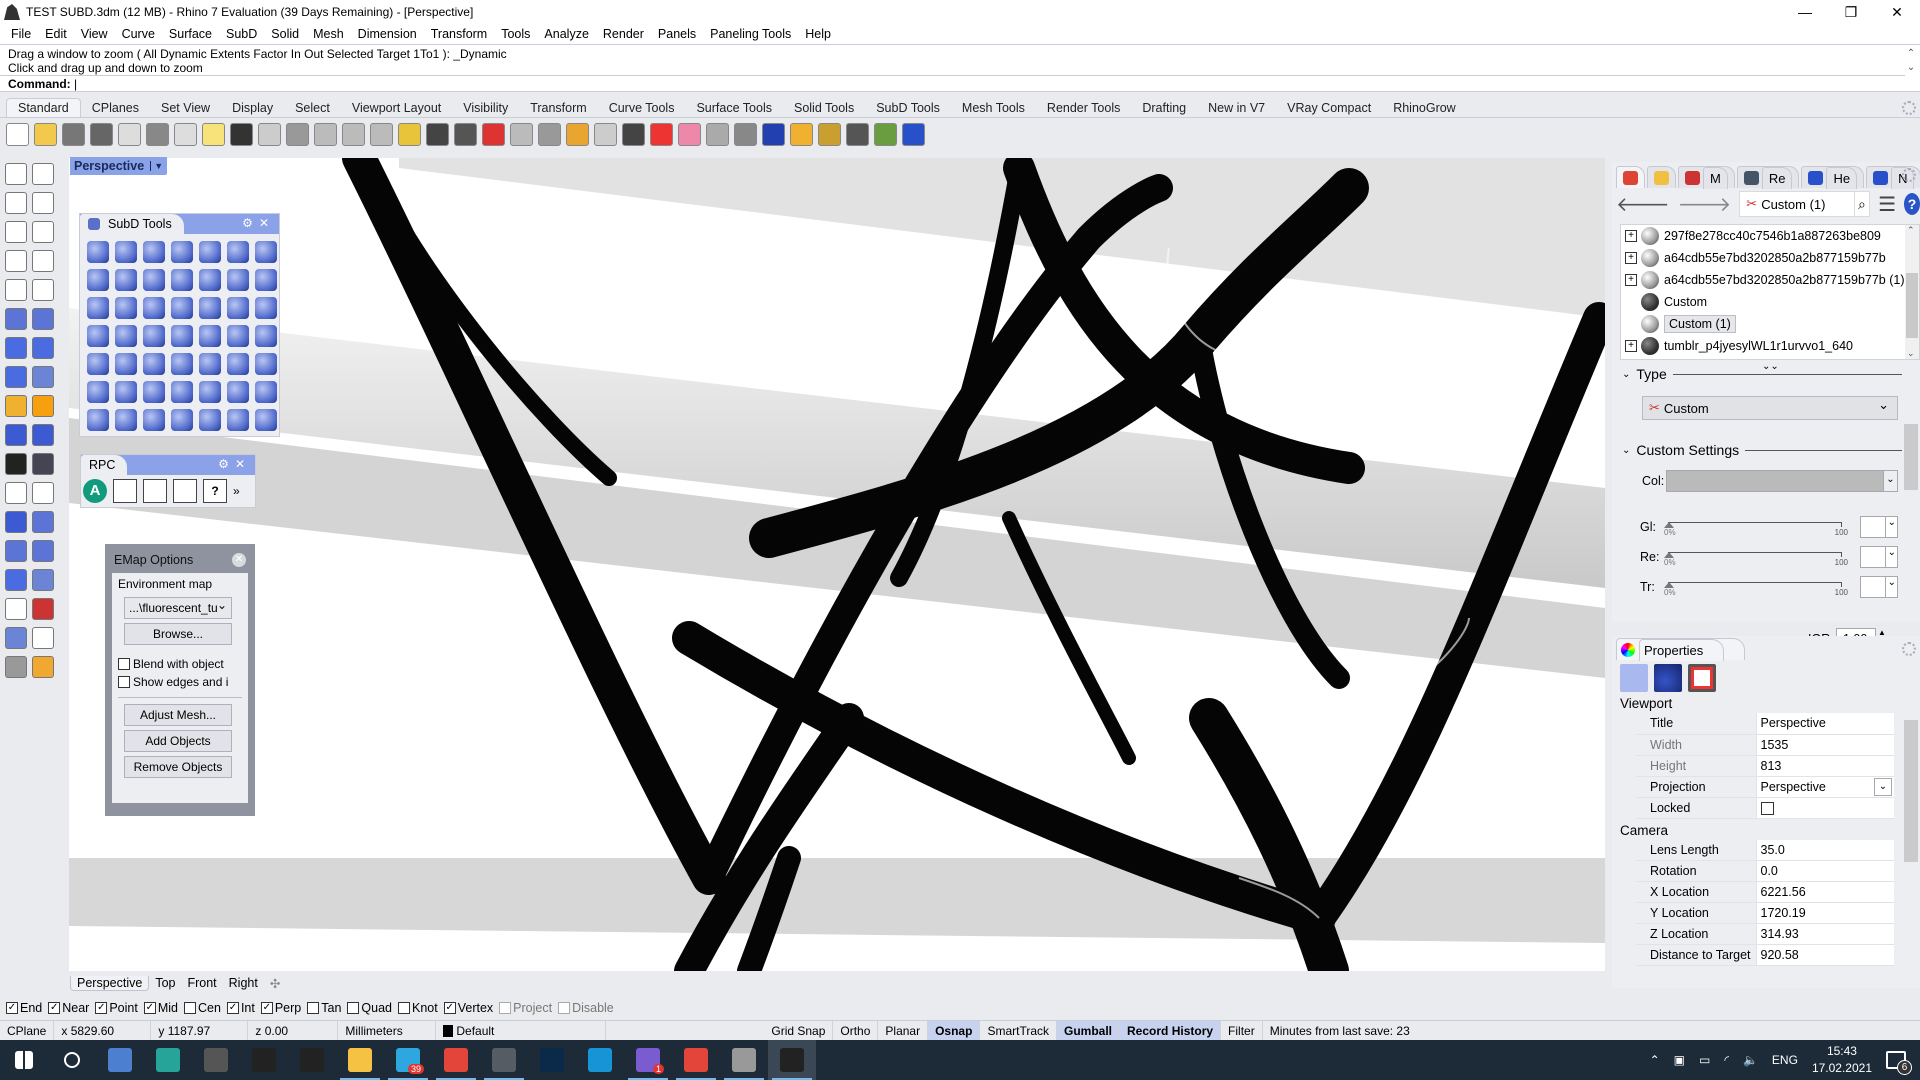 This screenshot has width=1920, height=1080. What do you see at coordinates (73, 134) in the screenshot?
I see `save-icon` at bounding box center [73, 134].